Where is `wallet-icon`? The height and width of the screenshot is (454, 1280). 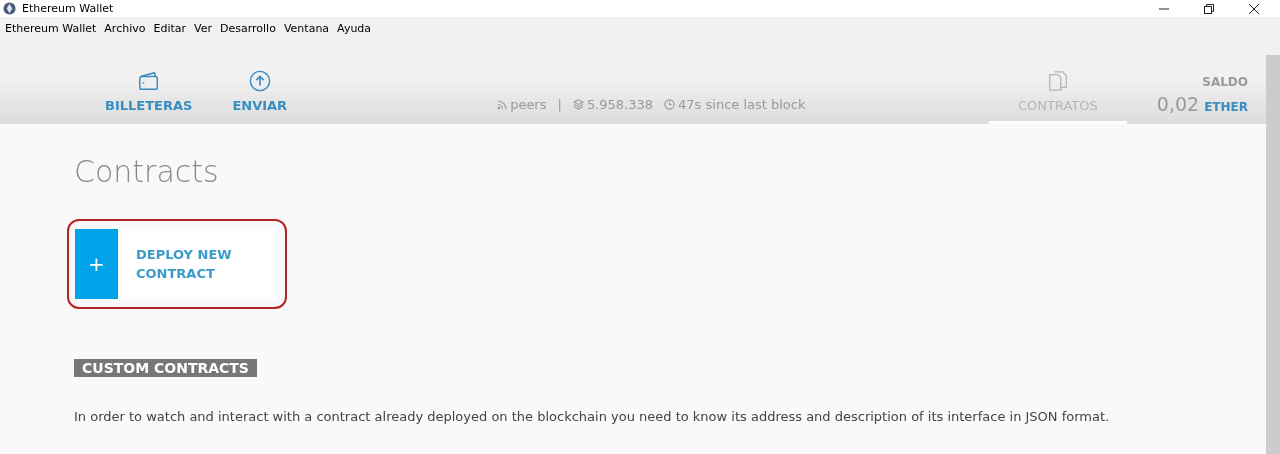 wallet-icon is located at coordinates (148, 81).